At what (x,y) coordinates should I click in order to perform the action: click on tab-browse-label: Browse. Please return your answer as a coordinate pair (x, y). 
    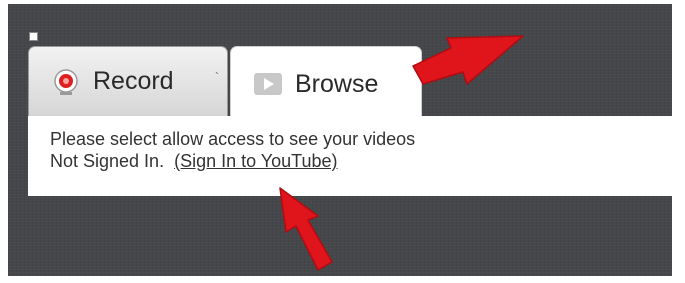
    Looking at the image, I should click on (337, 83).